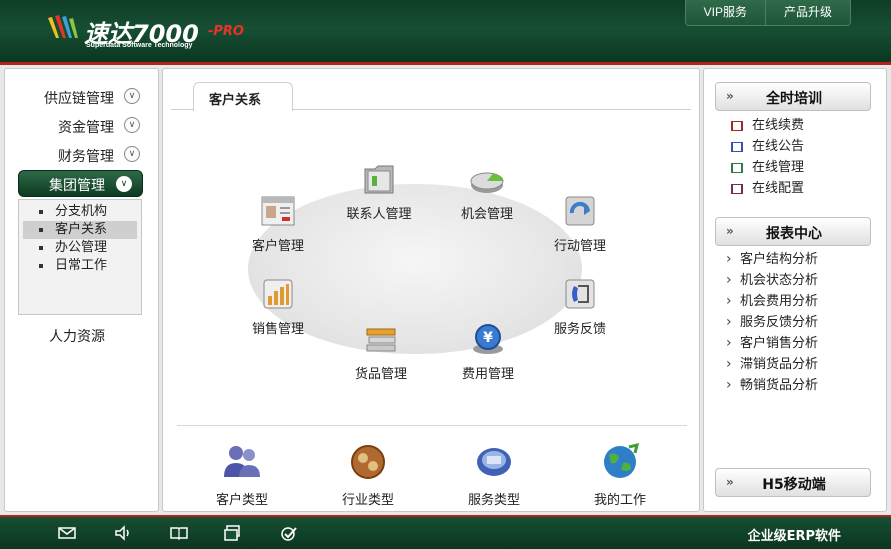  Describe the element at coordinates (580, 224) in the screenshot. I see `module-action-management: 行动管理` at that location.